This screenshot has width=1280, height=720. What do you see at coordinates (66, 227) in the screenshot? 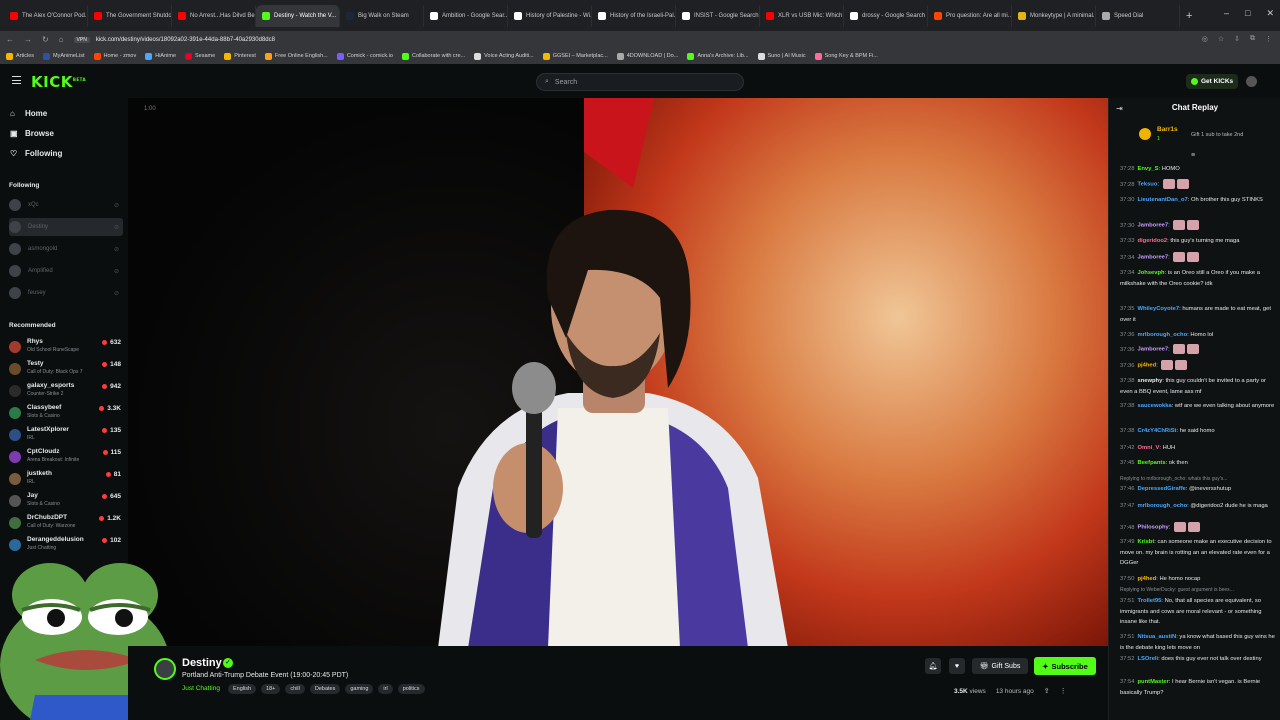
I see `following-channel-item: Destiny ⊘` at bounding box center [66, 227].